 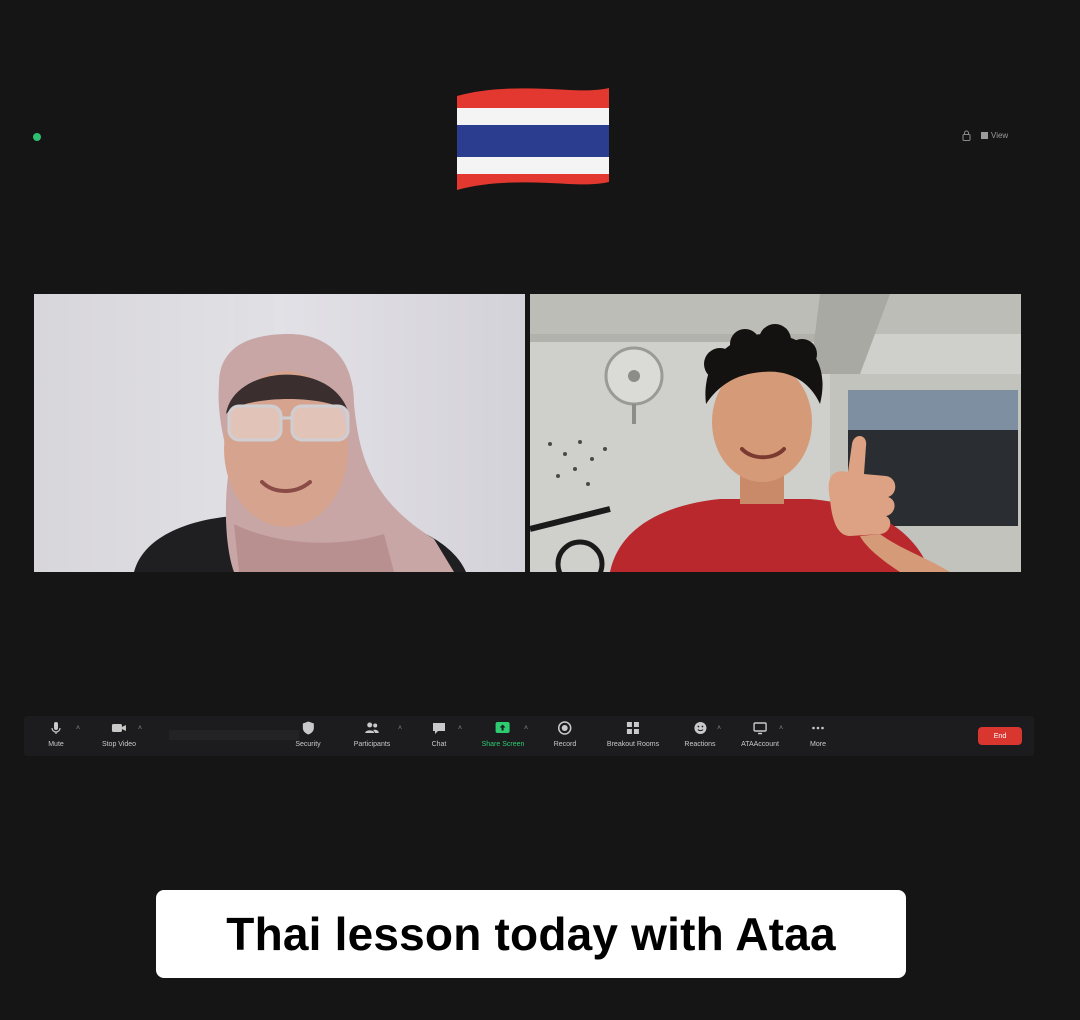 What do you see at coordinates (119, 744) in the screenshot?
I see `stop-video-label: Stop Video` at bounding box center [119, 744].